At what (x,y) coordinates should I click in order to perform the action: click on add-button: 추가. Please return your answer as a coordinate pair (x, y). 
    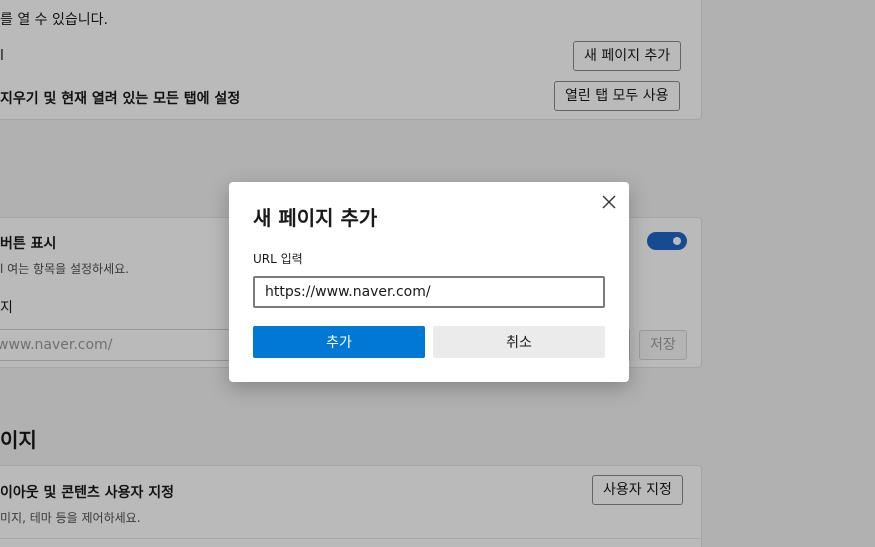
    Looking at the image, I should click on (339, 342).